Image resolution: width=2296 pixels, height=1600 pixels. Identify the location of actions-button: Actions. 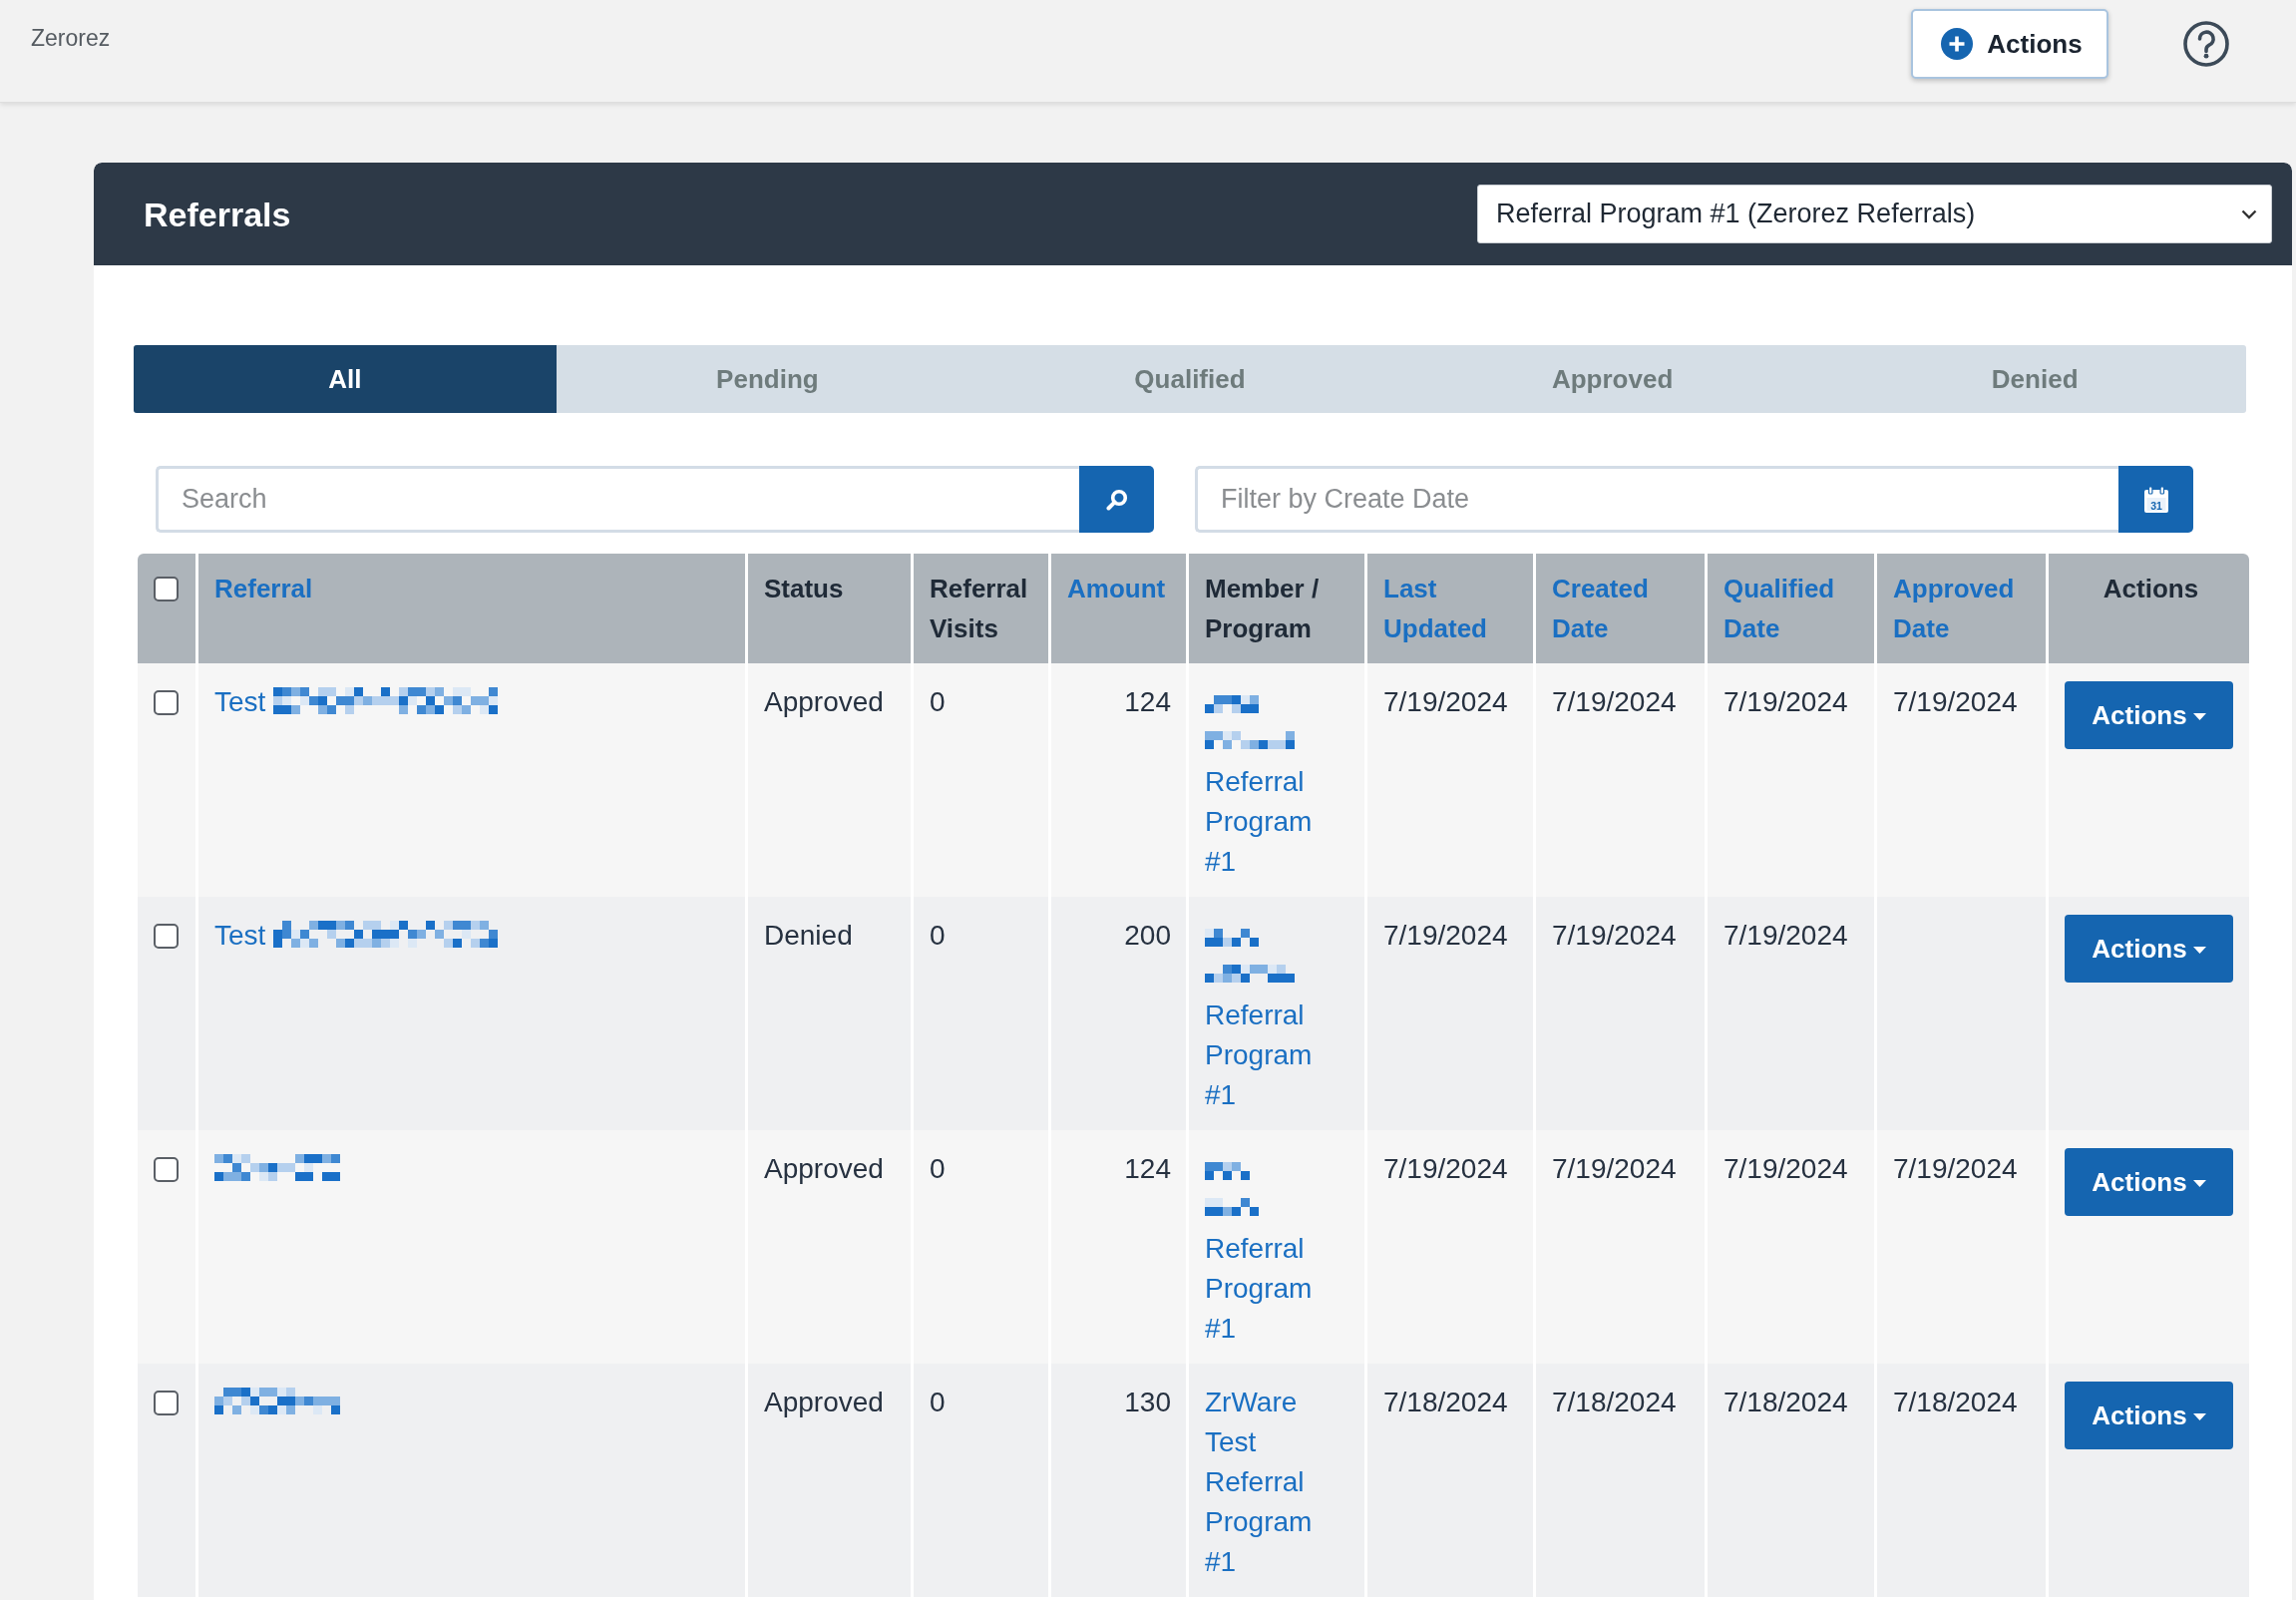
(2009, 44).